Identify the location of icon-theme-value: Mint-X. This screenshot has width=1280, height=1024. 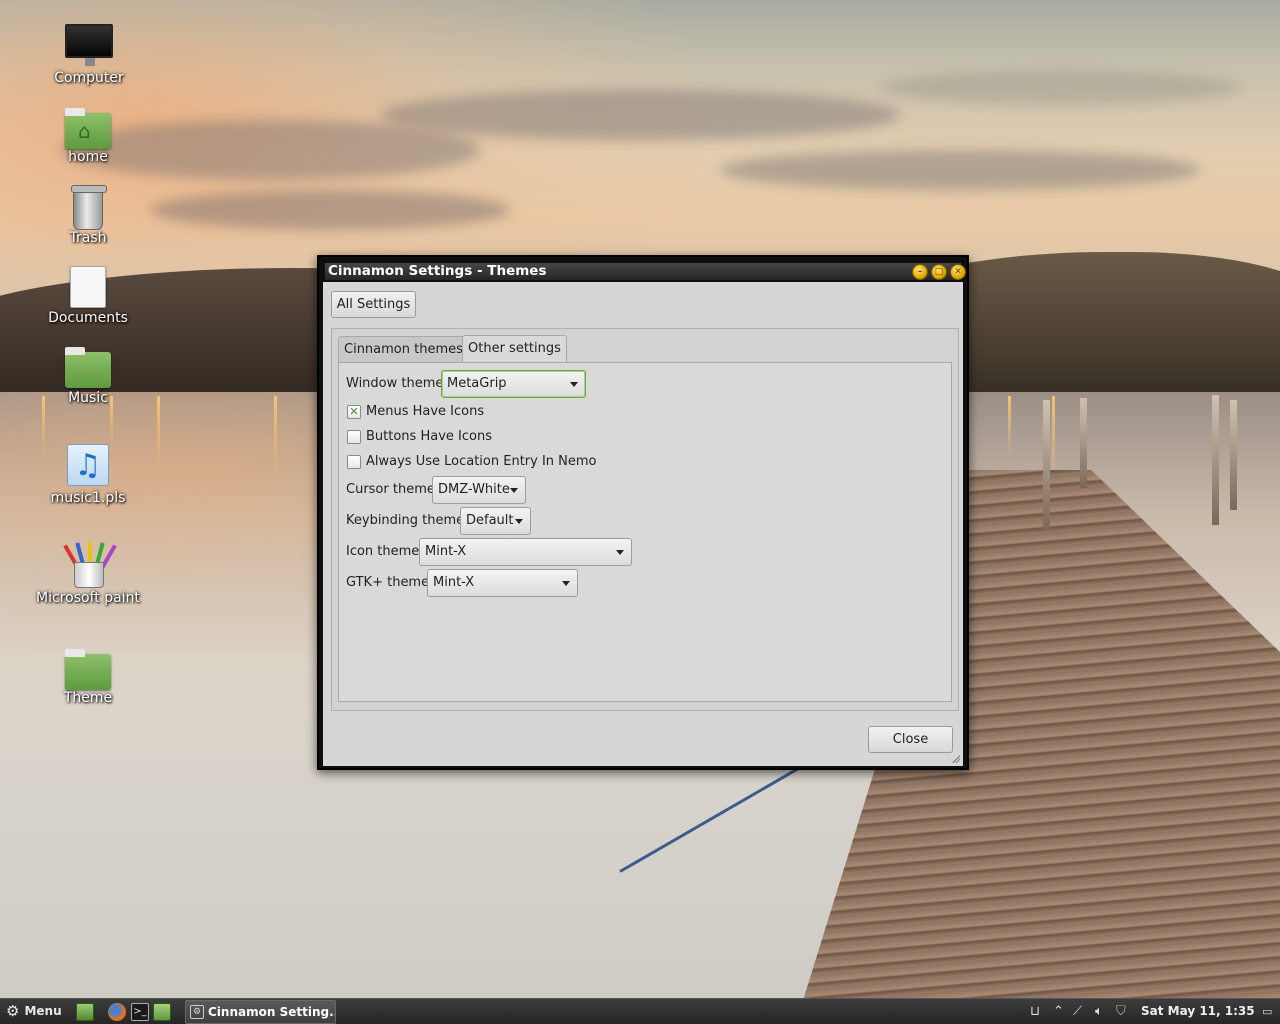
(446, 551).